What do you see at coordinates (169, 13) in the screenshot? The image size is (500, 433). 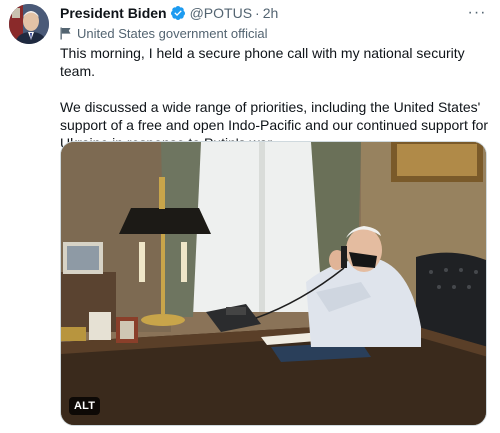 I see `tweet-header: President Biden @POTUS · 2h` at bounding box center [169, 13].